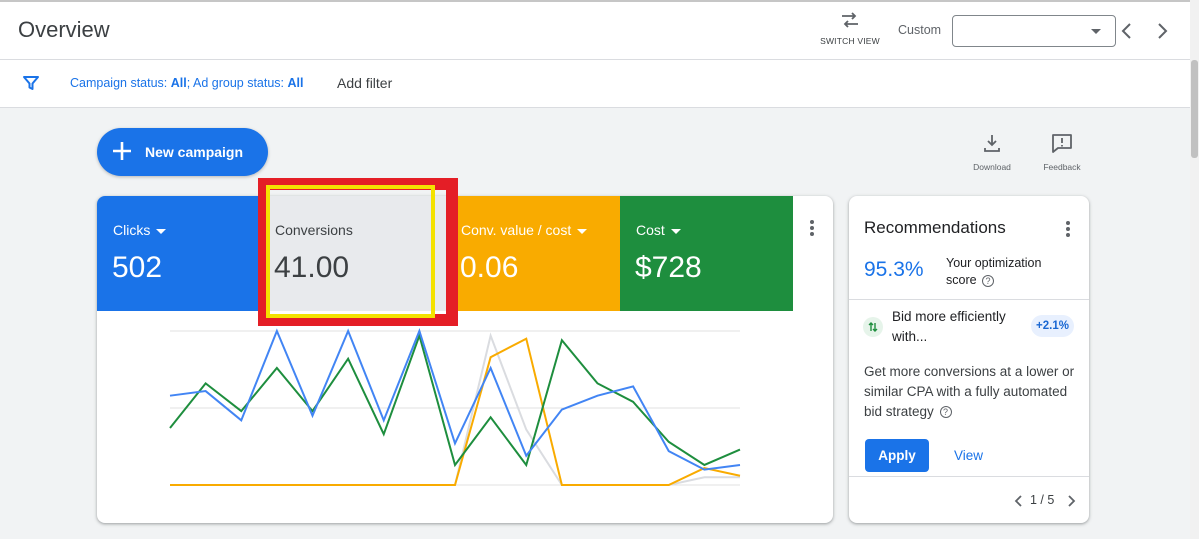  I want to click on recommendations-title: Recommendations, so click(935, 227).